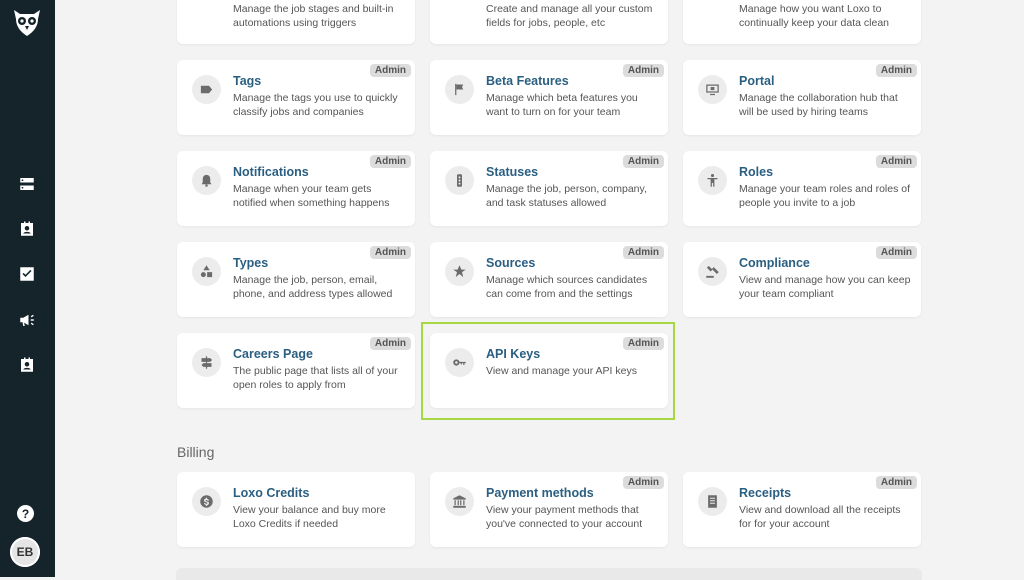  I want to click on card-title: API Keys, so click(513, 354).